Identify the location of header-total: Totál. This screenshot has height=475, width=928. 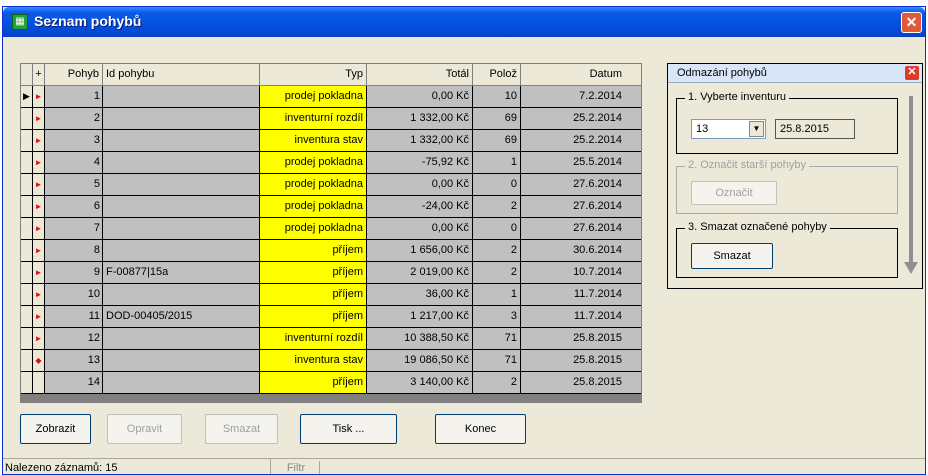
(420, 75).